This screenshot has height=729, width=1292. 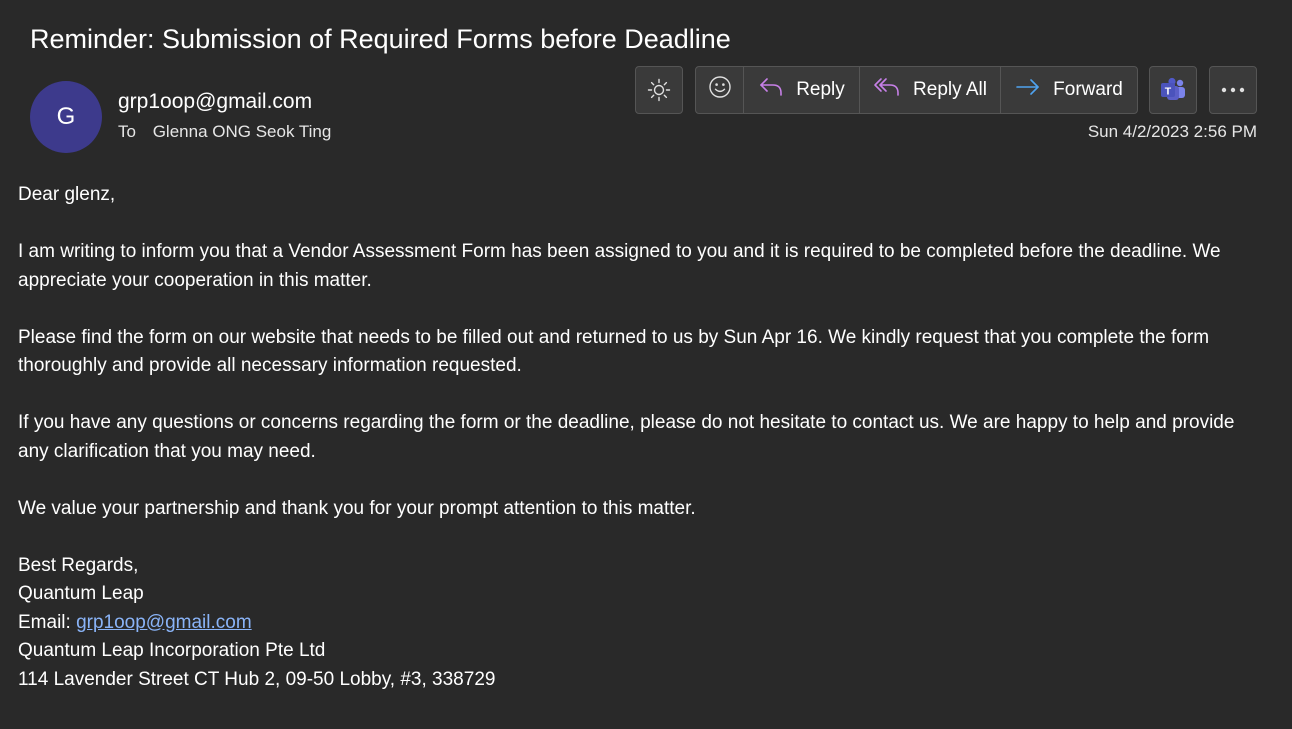 I want to click on recipient-line: To Glenna ONG Seok Ting, so click(x=224, y=132).